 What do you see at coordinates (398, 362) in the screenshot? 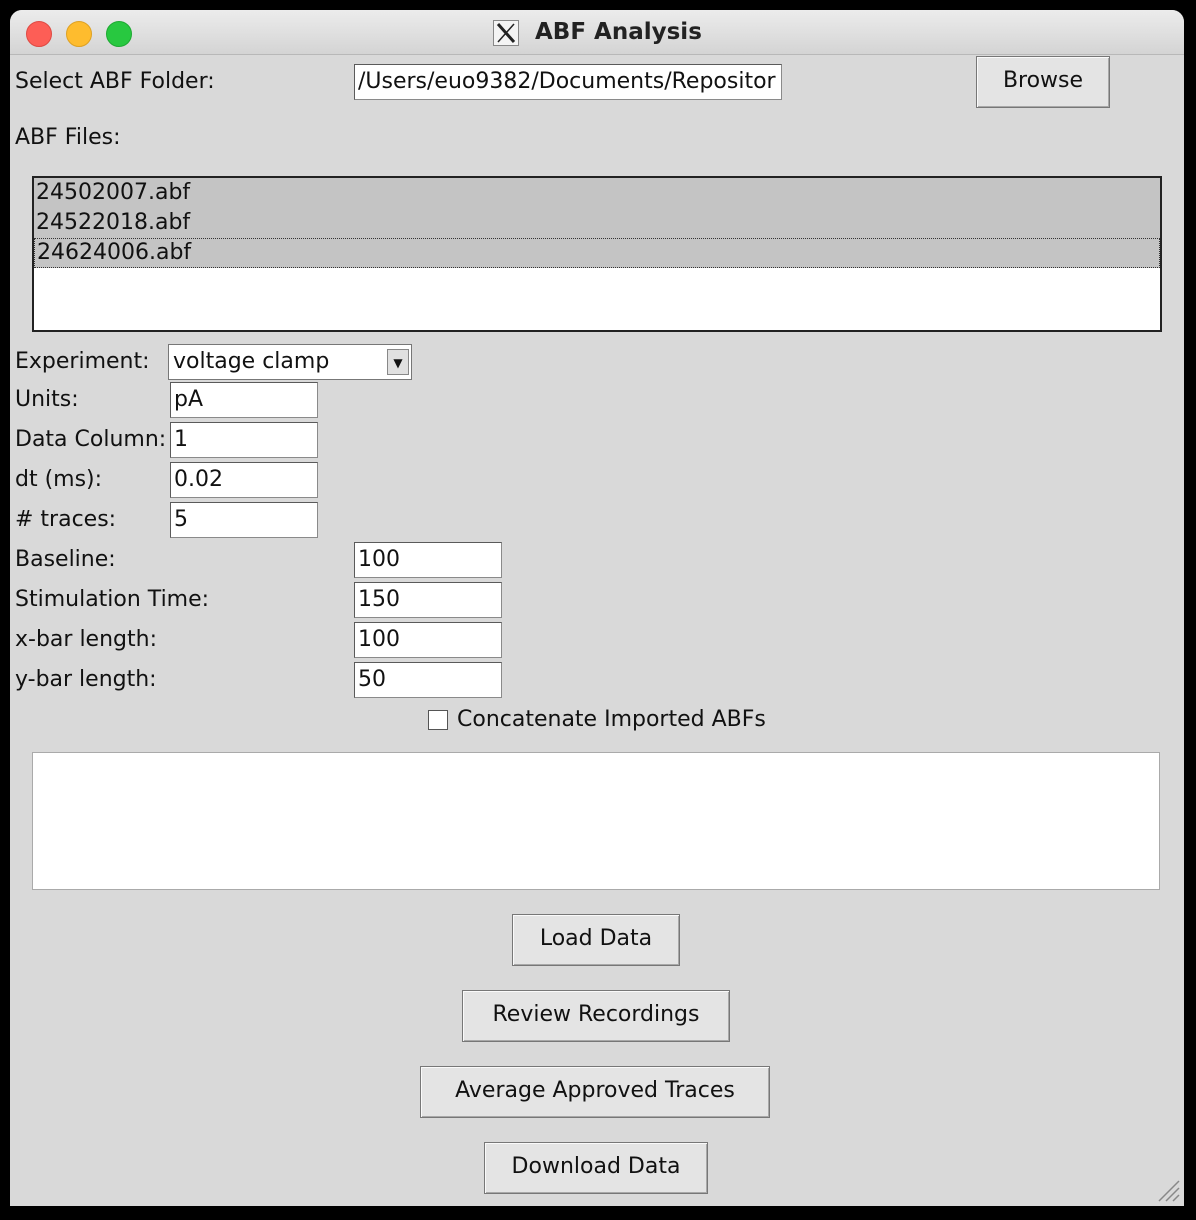
I see `chevron-down-icon: ▼` at bounding box center [398, 362].